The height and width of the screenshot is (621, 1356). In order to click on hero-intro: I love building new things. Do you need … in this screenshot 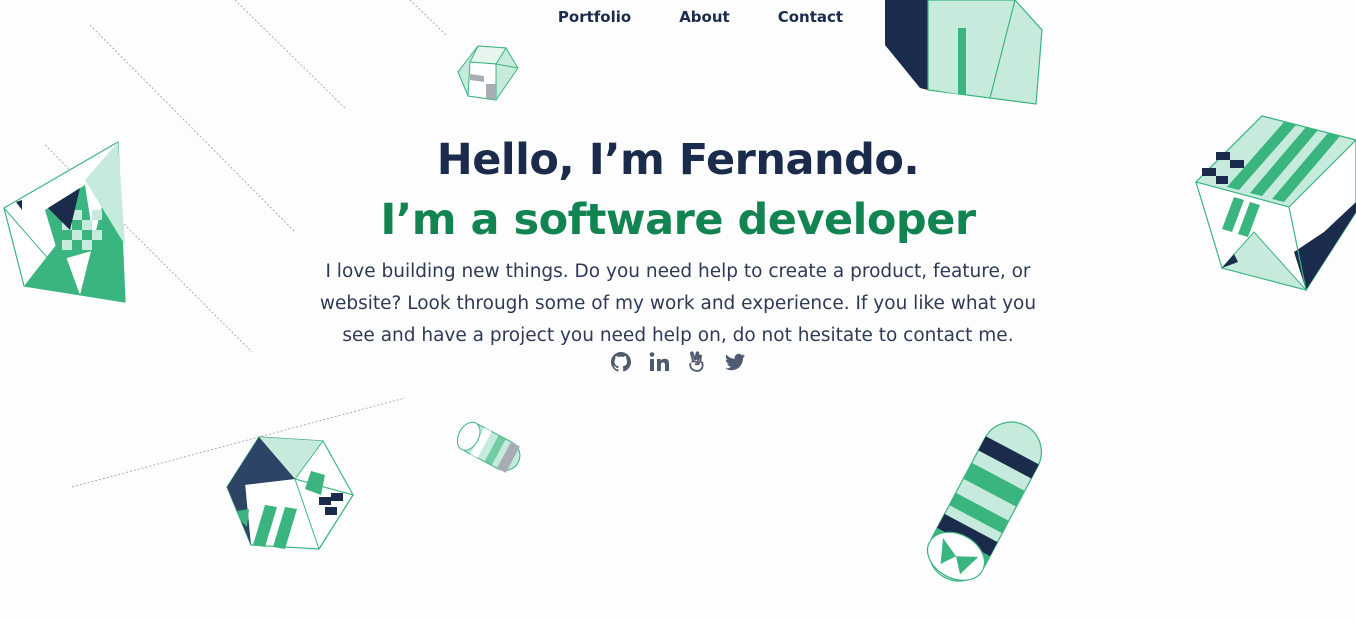, I will do `click(678, 303)`.